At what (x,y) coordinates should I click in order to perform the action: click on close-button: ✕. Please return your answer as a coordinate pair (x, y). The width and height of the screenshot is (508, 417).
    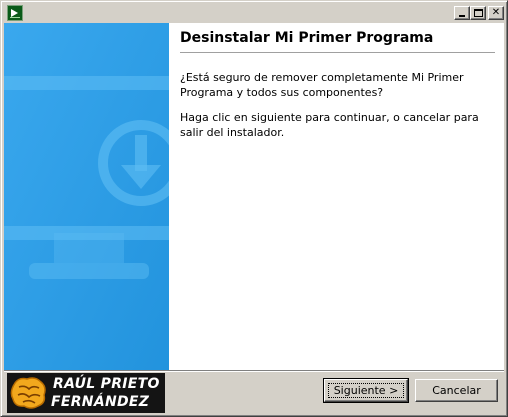
    Looking at the image, I should click on (496, 13).